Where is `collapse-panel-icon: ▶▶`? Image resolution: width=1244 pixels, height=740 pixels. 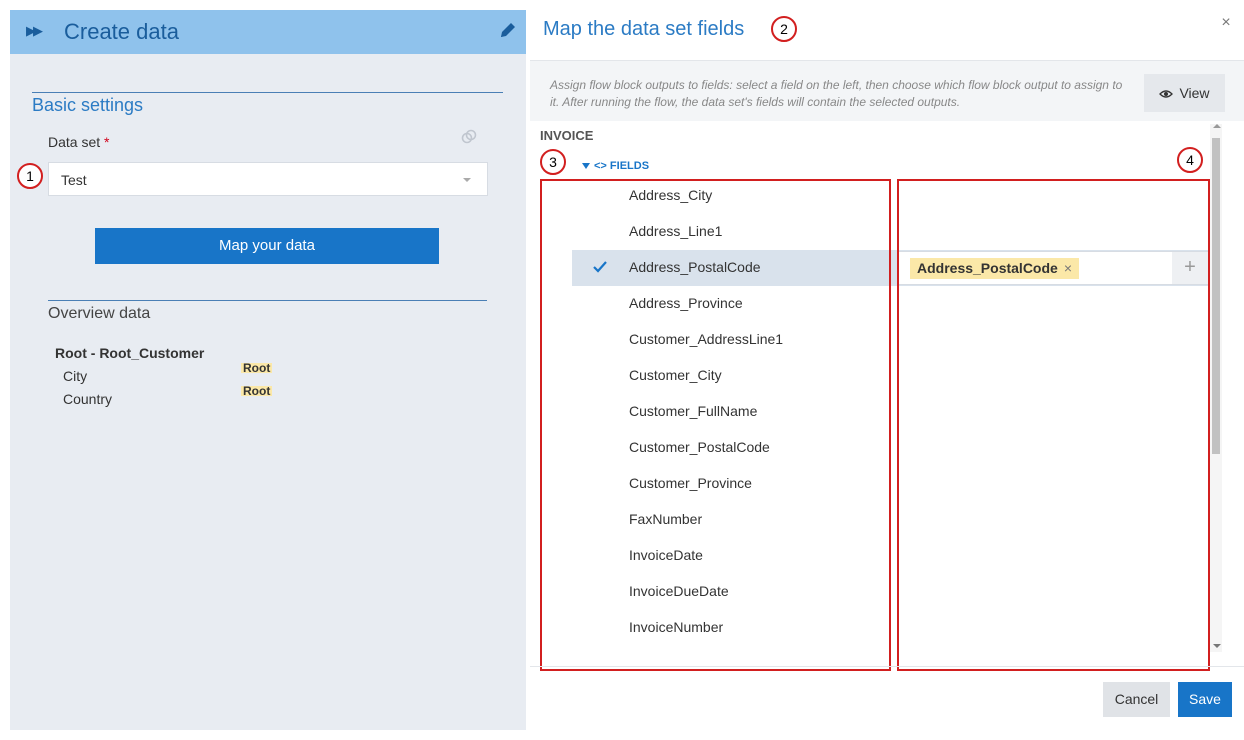
collapse-panel-icon: ▶▶ is located at coordinates (34, 31).